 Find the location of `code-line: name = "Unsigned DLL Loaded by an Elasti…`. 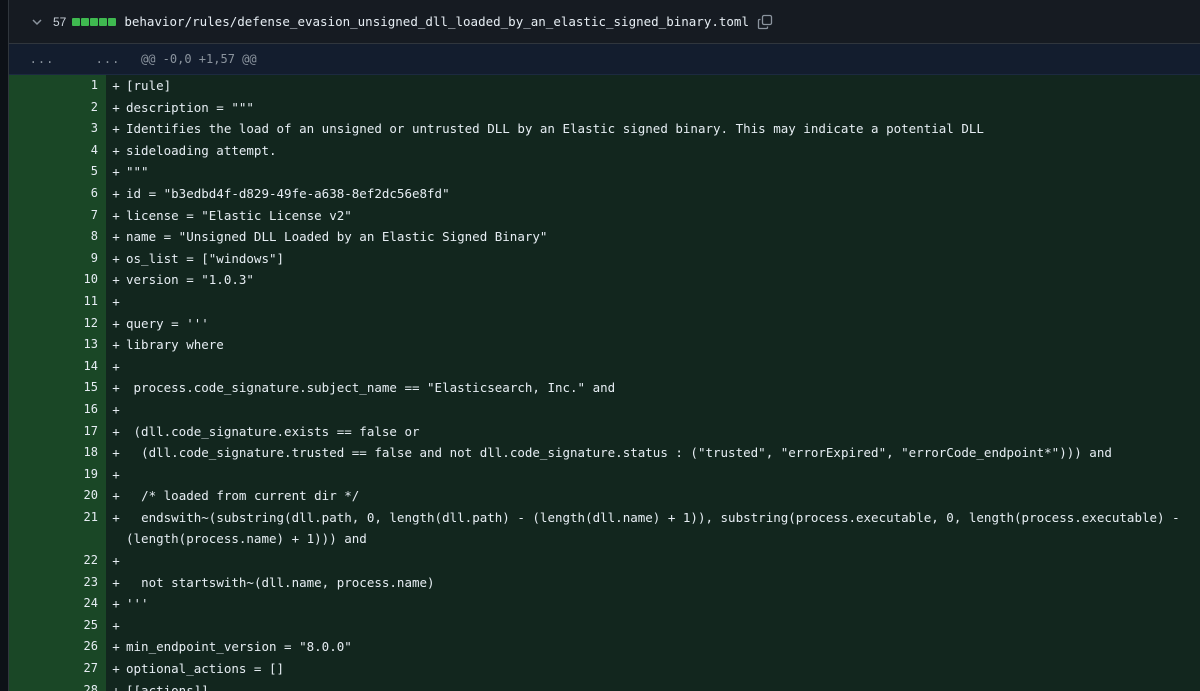

code-line: name = "Unsigned DLL Loaded by an Elasti… is located at coordinates (337, 237).